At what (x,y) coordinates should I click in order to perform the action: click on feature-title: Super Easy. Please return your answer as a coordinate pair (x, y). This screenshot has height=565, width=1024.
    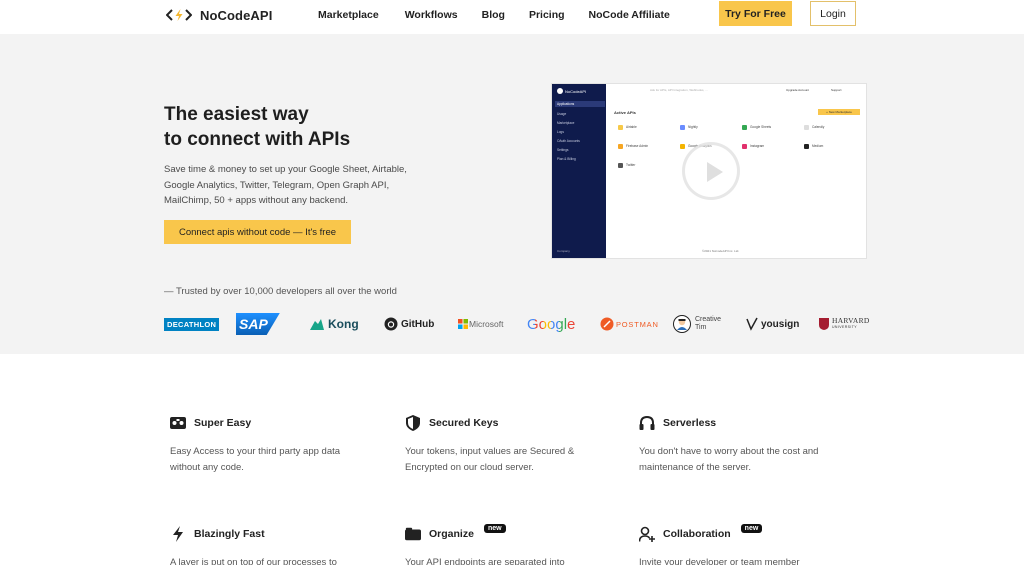
    Looking at the image, I should click on (223, 423).